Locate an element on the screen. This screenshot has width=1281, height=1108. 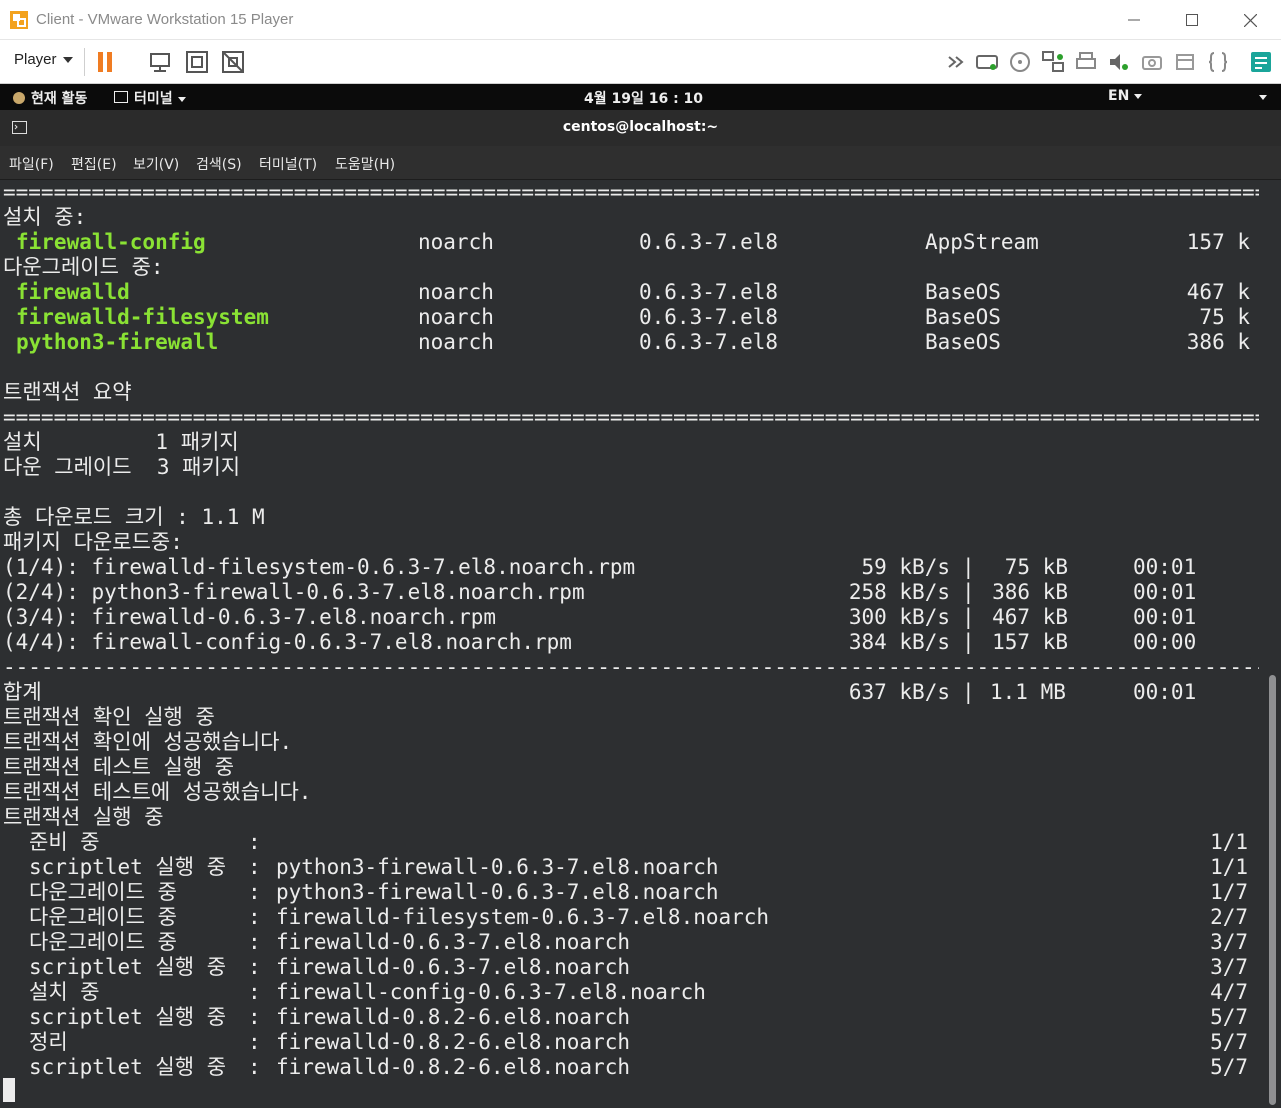
download-time: 00:00 is located at coordinates (1165, 642).